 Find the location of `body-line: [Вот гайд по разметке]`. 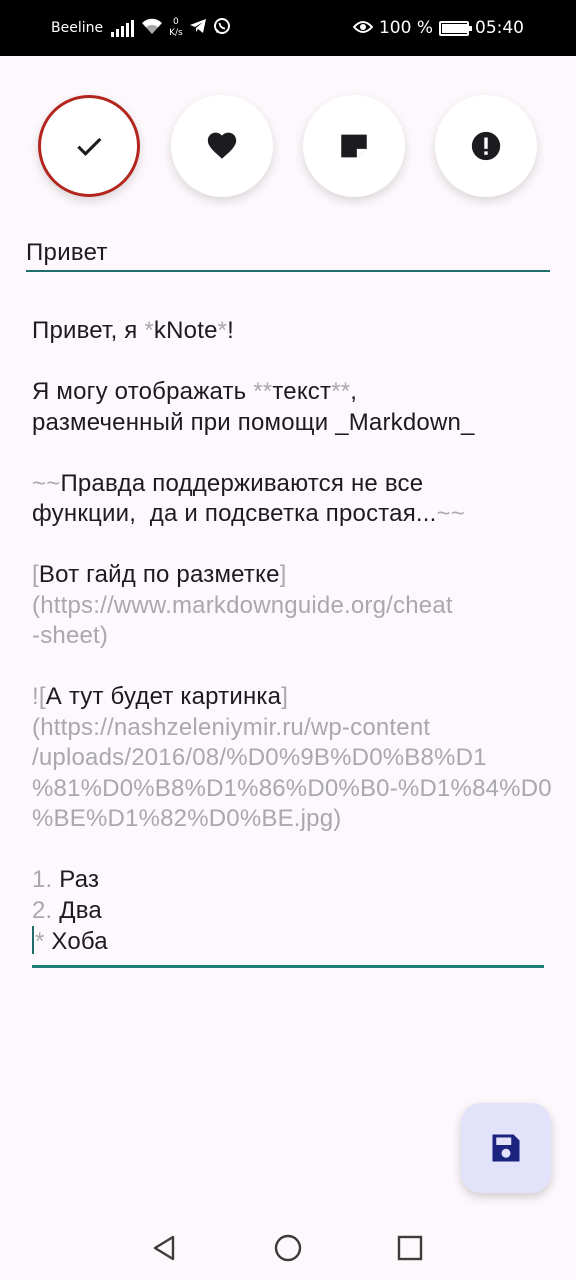

body-line: [Вот гайд по разметке] is located at coordinates (288, 575).